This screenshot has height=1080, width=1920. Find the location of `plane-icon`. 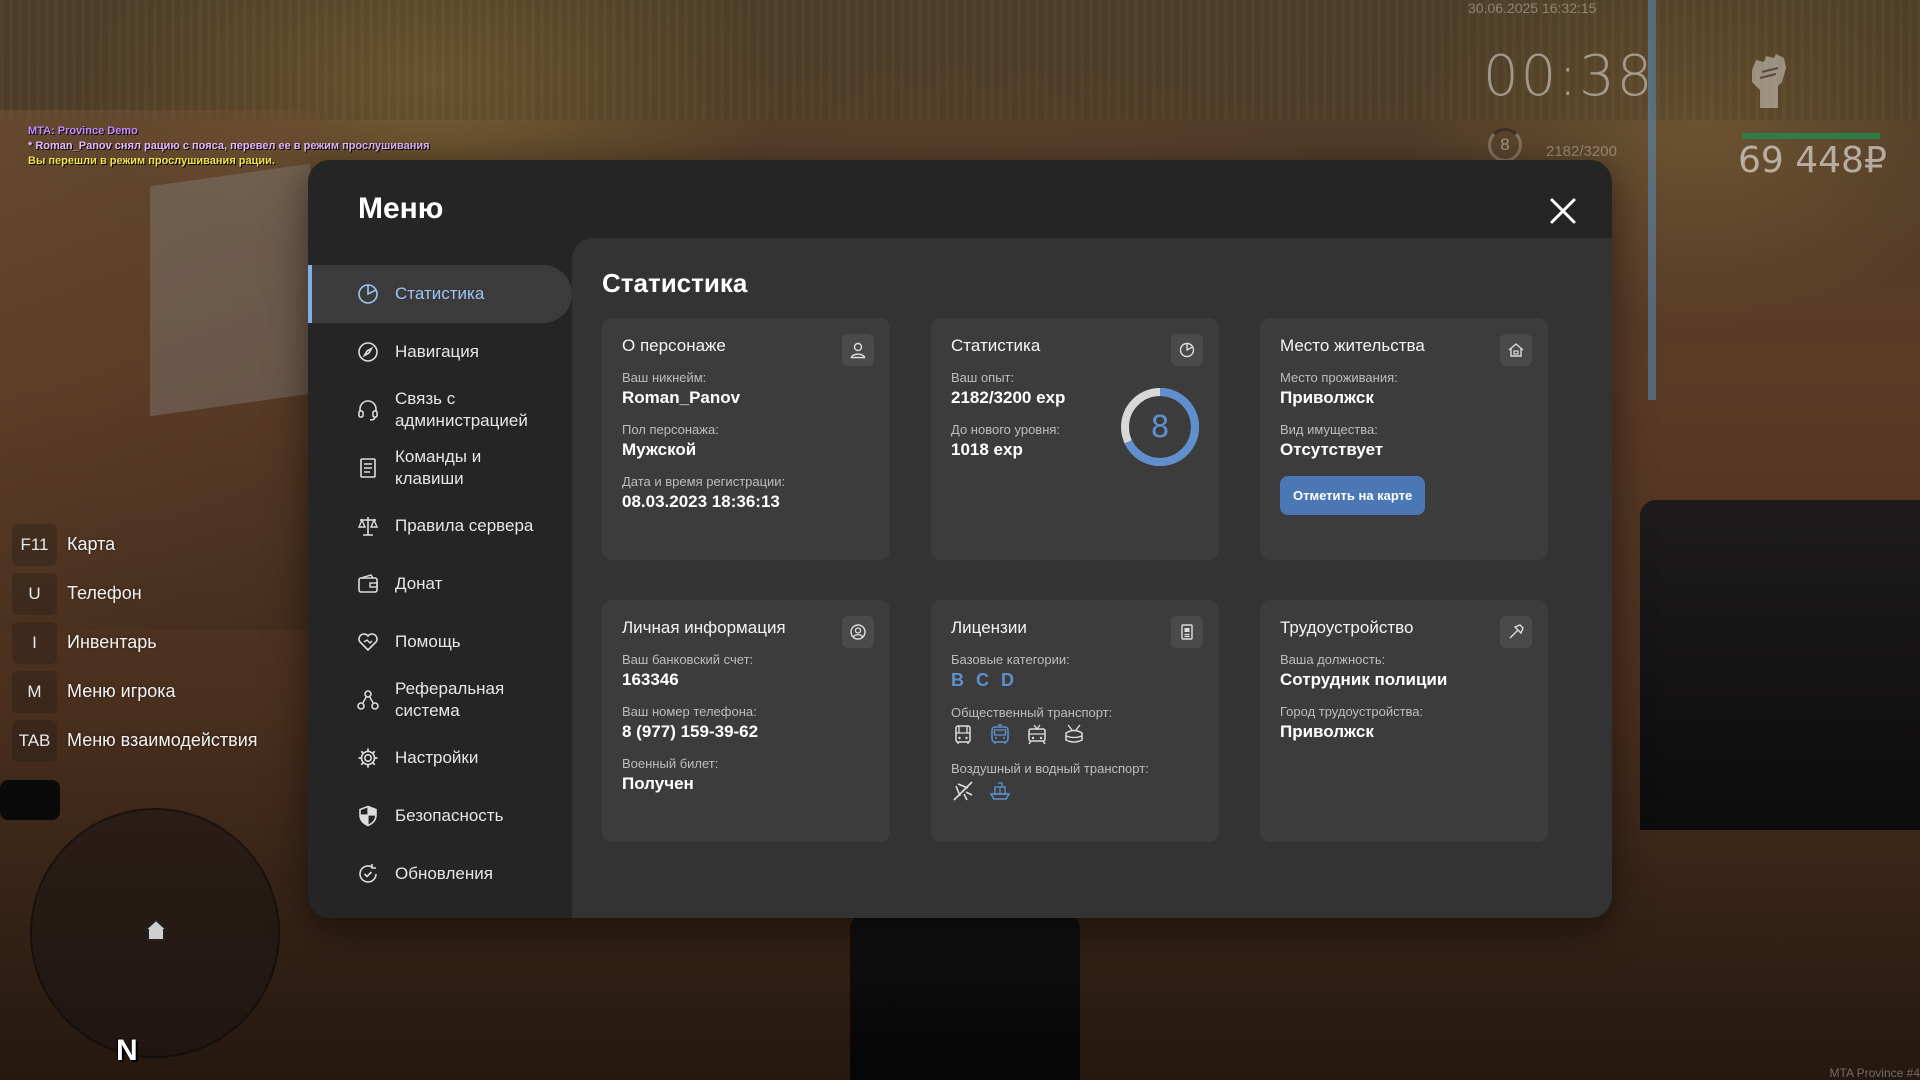

plane-icon is located at coordinates (963, 791).